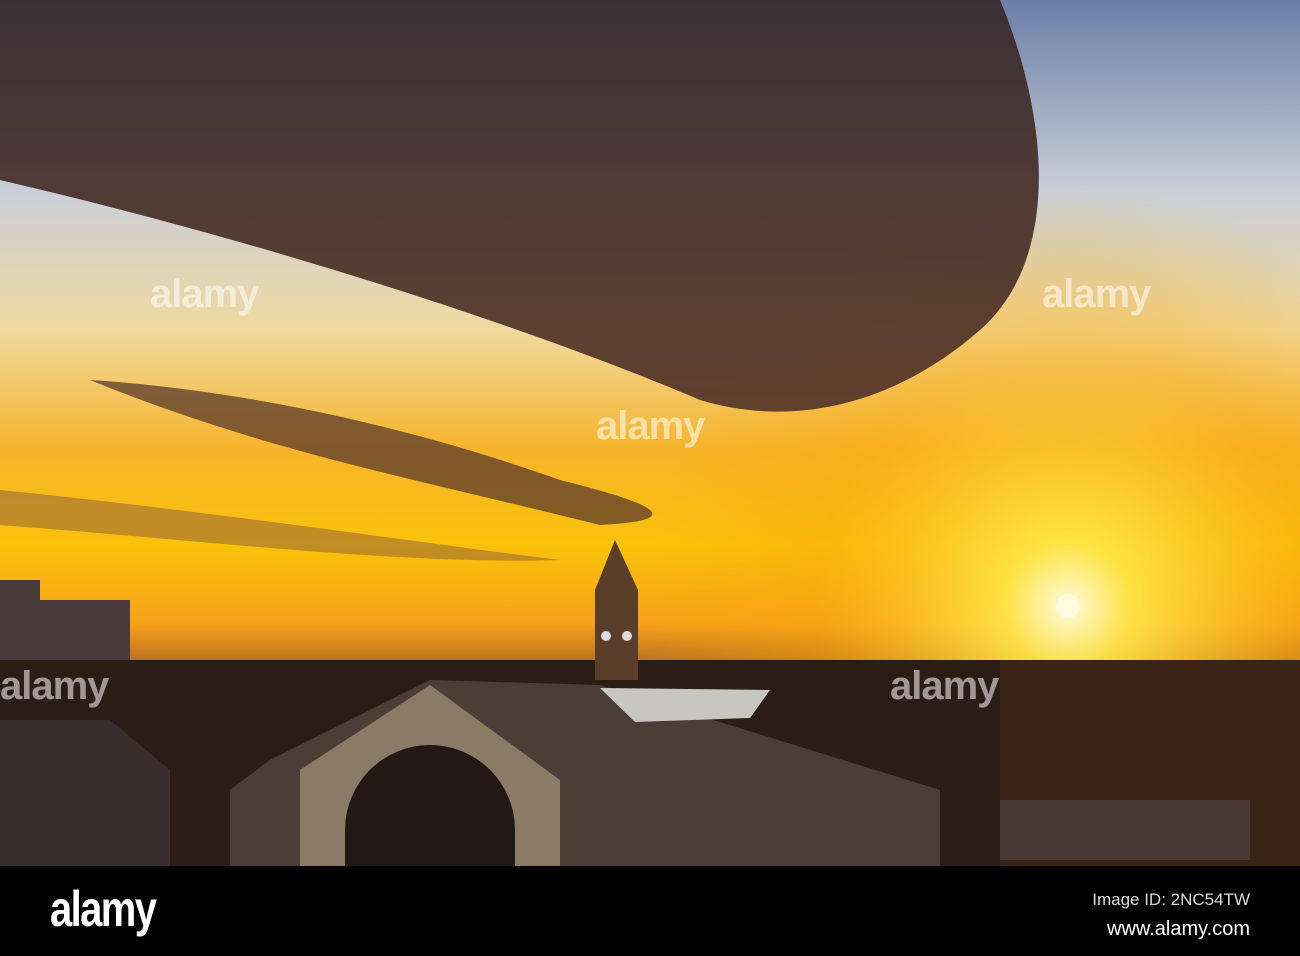 This screenshot has height=956, width=1300. Describe the element at coordinates (650, 911) in the screenshot. I see `footer-bar` at that location.